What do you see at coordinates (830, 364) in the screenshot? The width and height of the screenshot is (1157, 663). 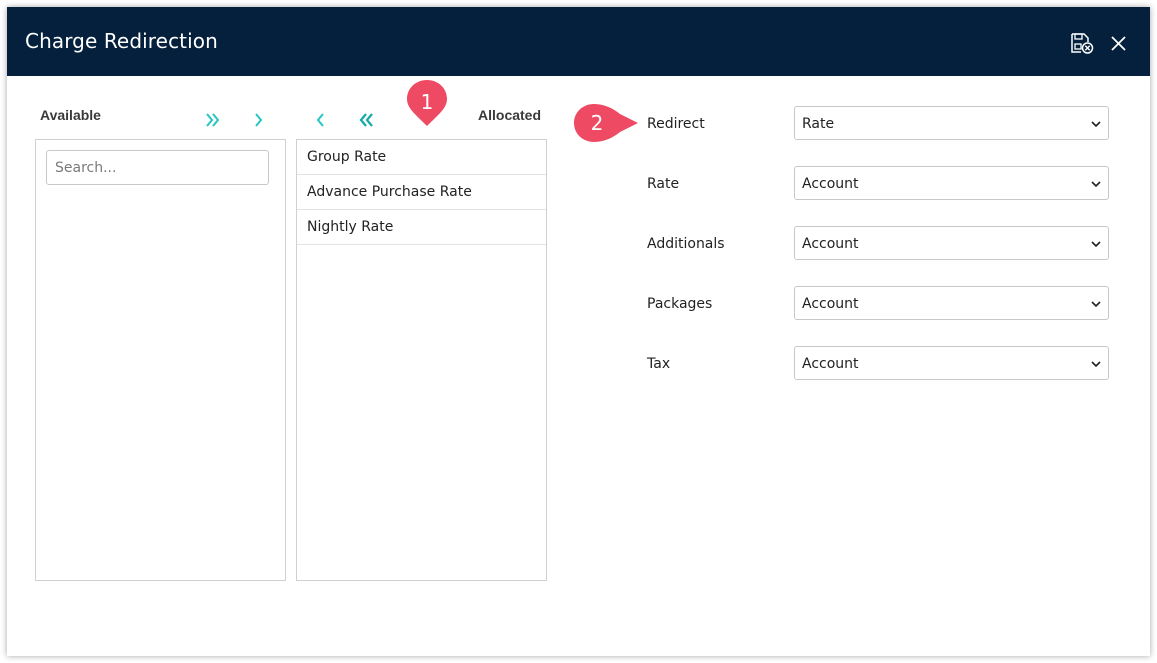 I see `tax-select-value: Account` at bounding box center [830, 364].